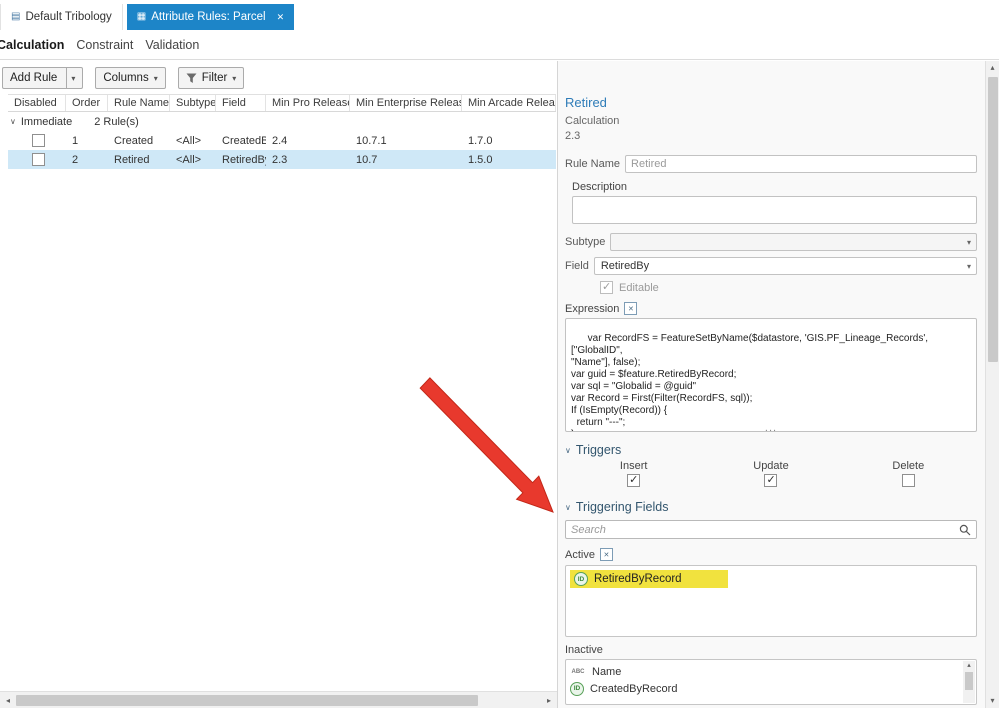 The image size is (999, 708). I want to click on rule-version: 2.3, so click(573, 136).